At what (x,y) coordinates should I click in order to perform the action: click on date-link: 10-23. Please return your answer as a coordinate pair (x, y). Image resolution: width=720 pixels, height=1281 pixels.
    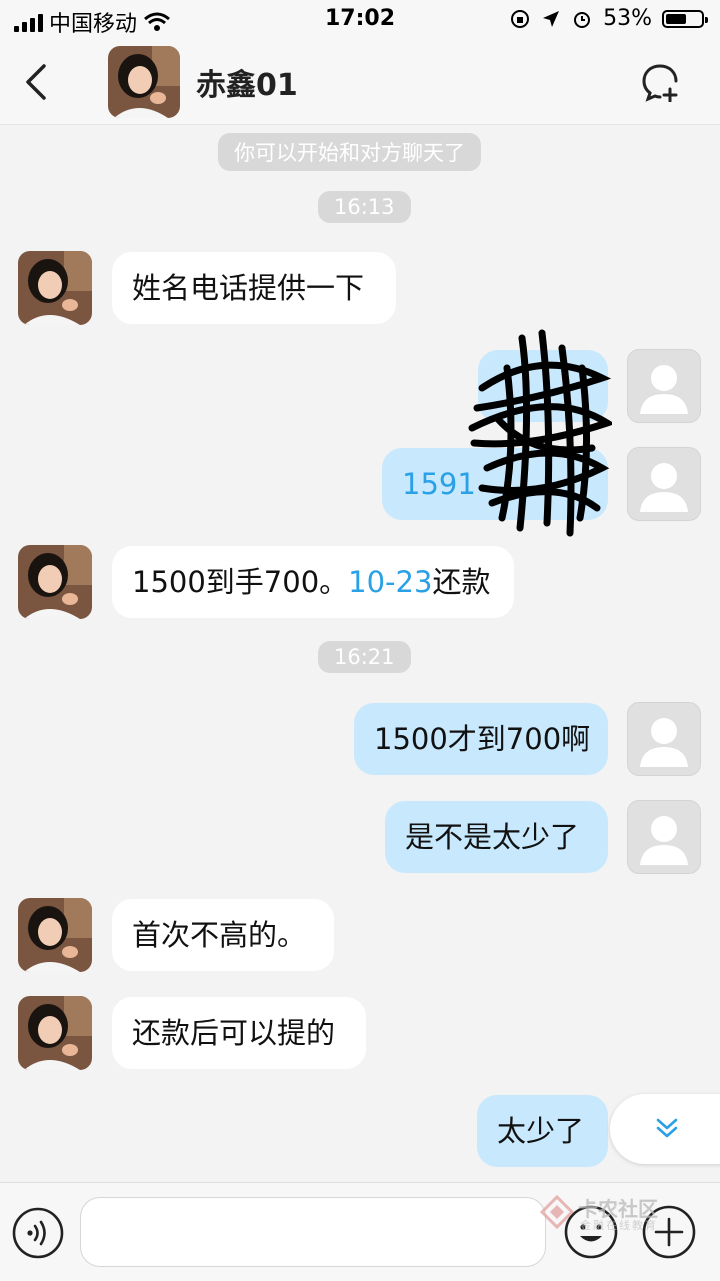
    Looking at the image, I should click on (390, 582).